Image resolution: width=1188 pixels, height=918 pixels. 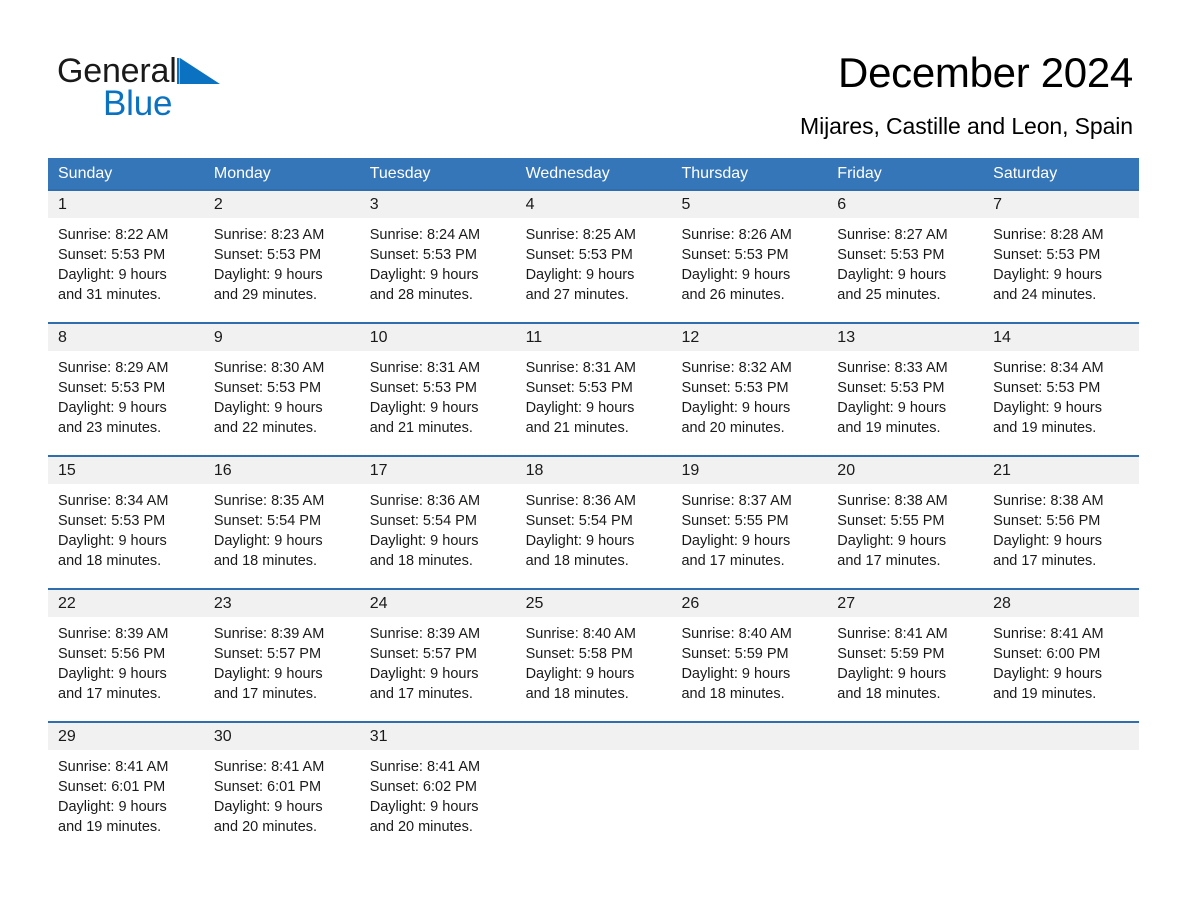 What do you see at coordinates (437, 736) in the screenshot?
I see `day-number: 31` at bounding box center [437, 736].